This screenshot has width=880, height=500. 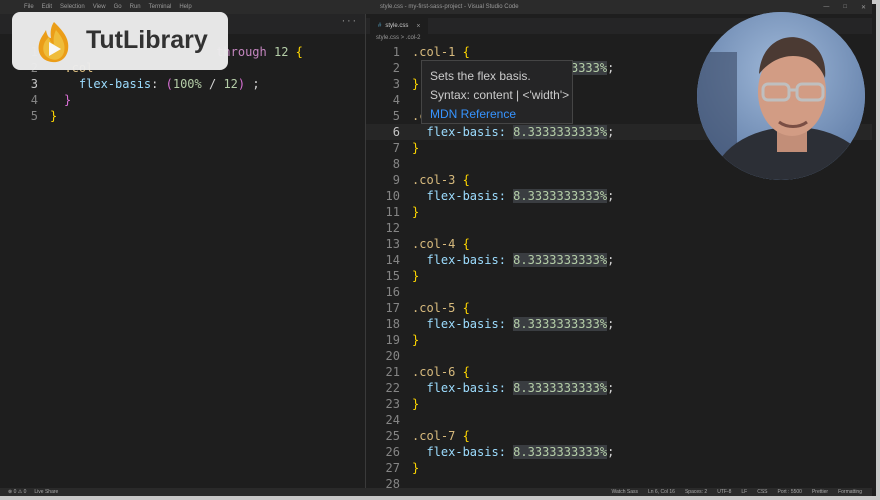 I want to click on menu-help: Help, so click(x=185, y=7).